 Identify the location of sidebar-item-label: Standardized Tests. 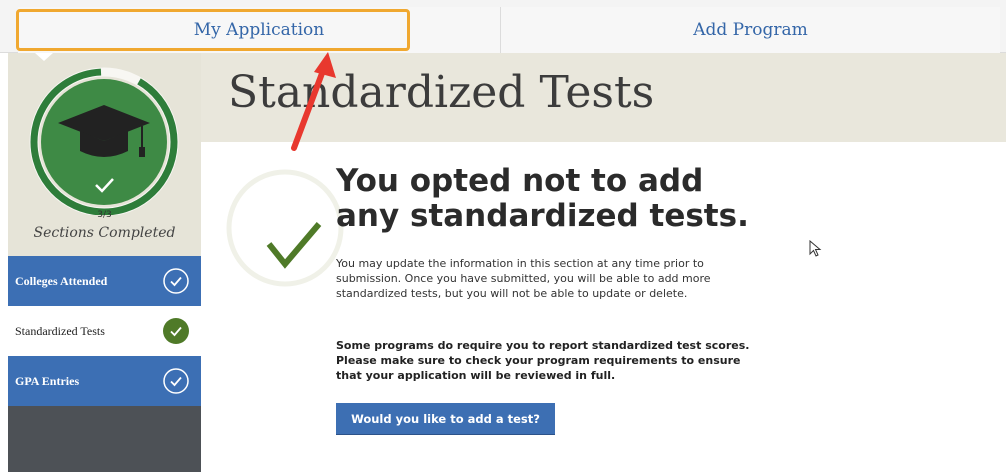
(60, 330).